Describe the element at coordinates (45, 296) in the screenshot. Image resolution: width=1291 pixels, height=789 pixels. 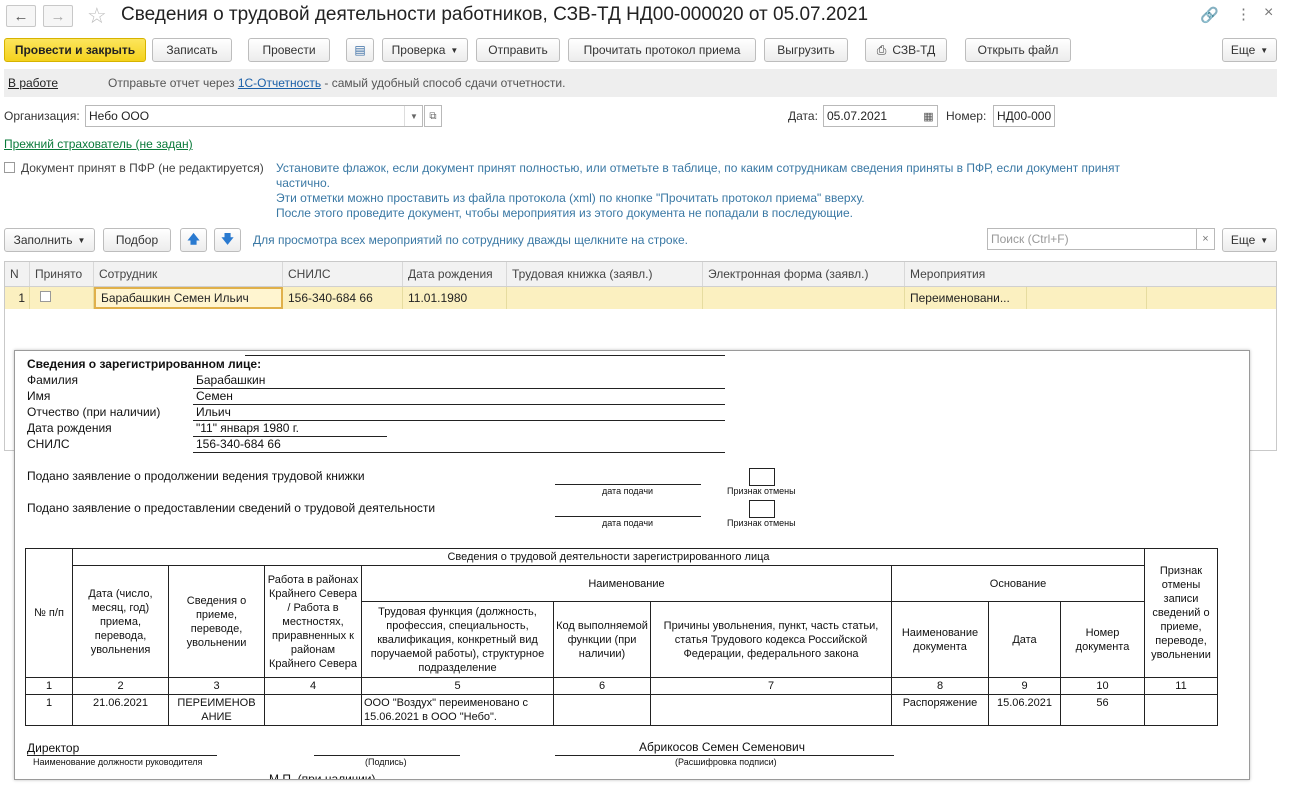
I see `row-accepted-checkbox` at that location.